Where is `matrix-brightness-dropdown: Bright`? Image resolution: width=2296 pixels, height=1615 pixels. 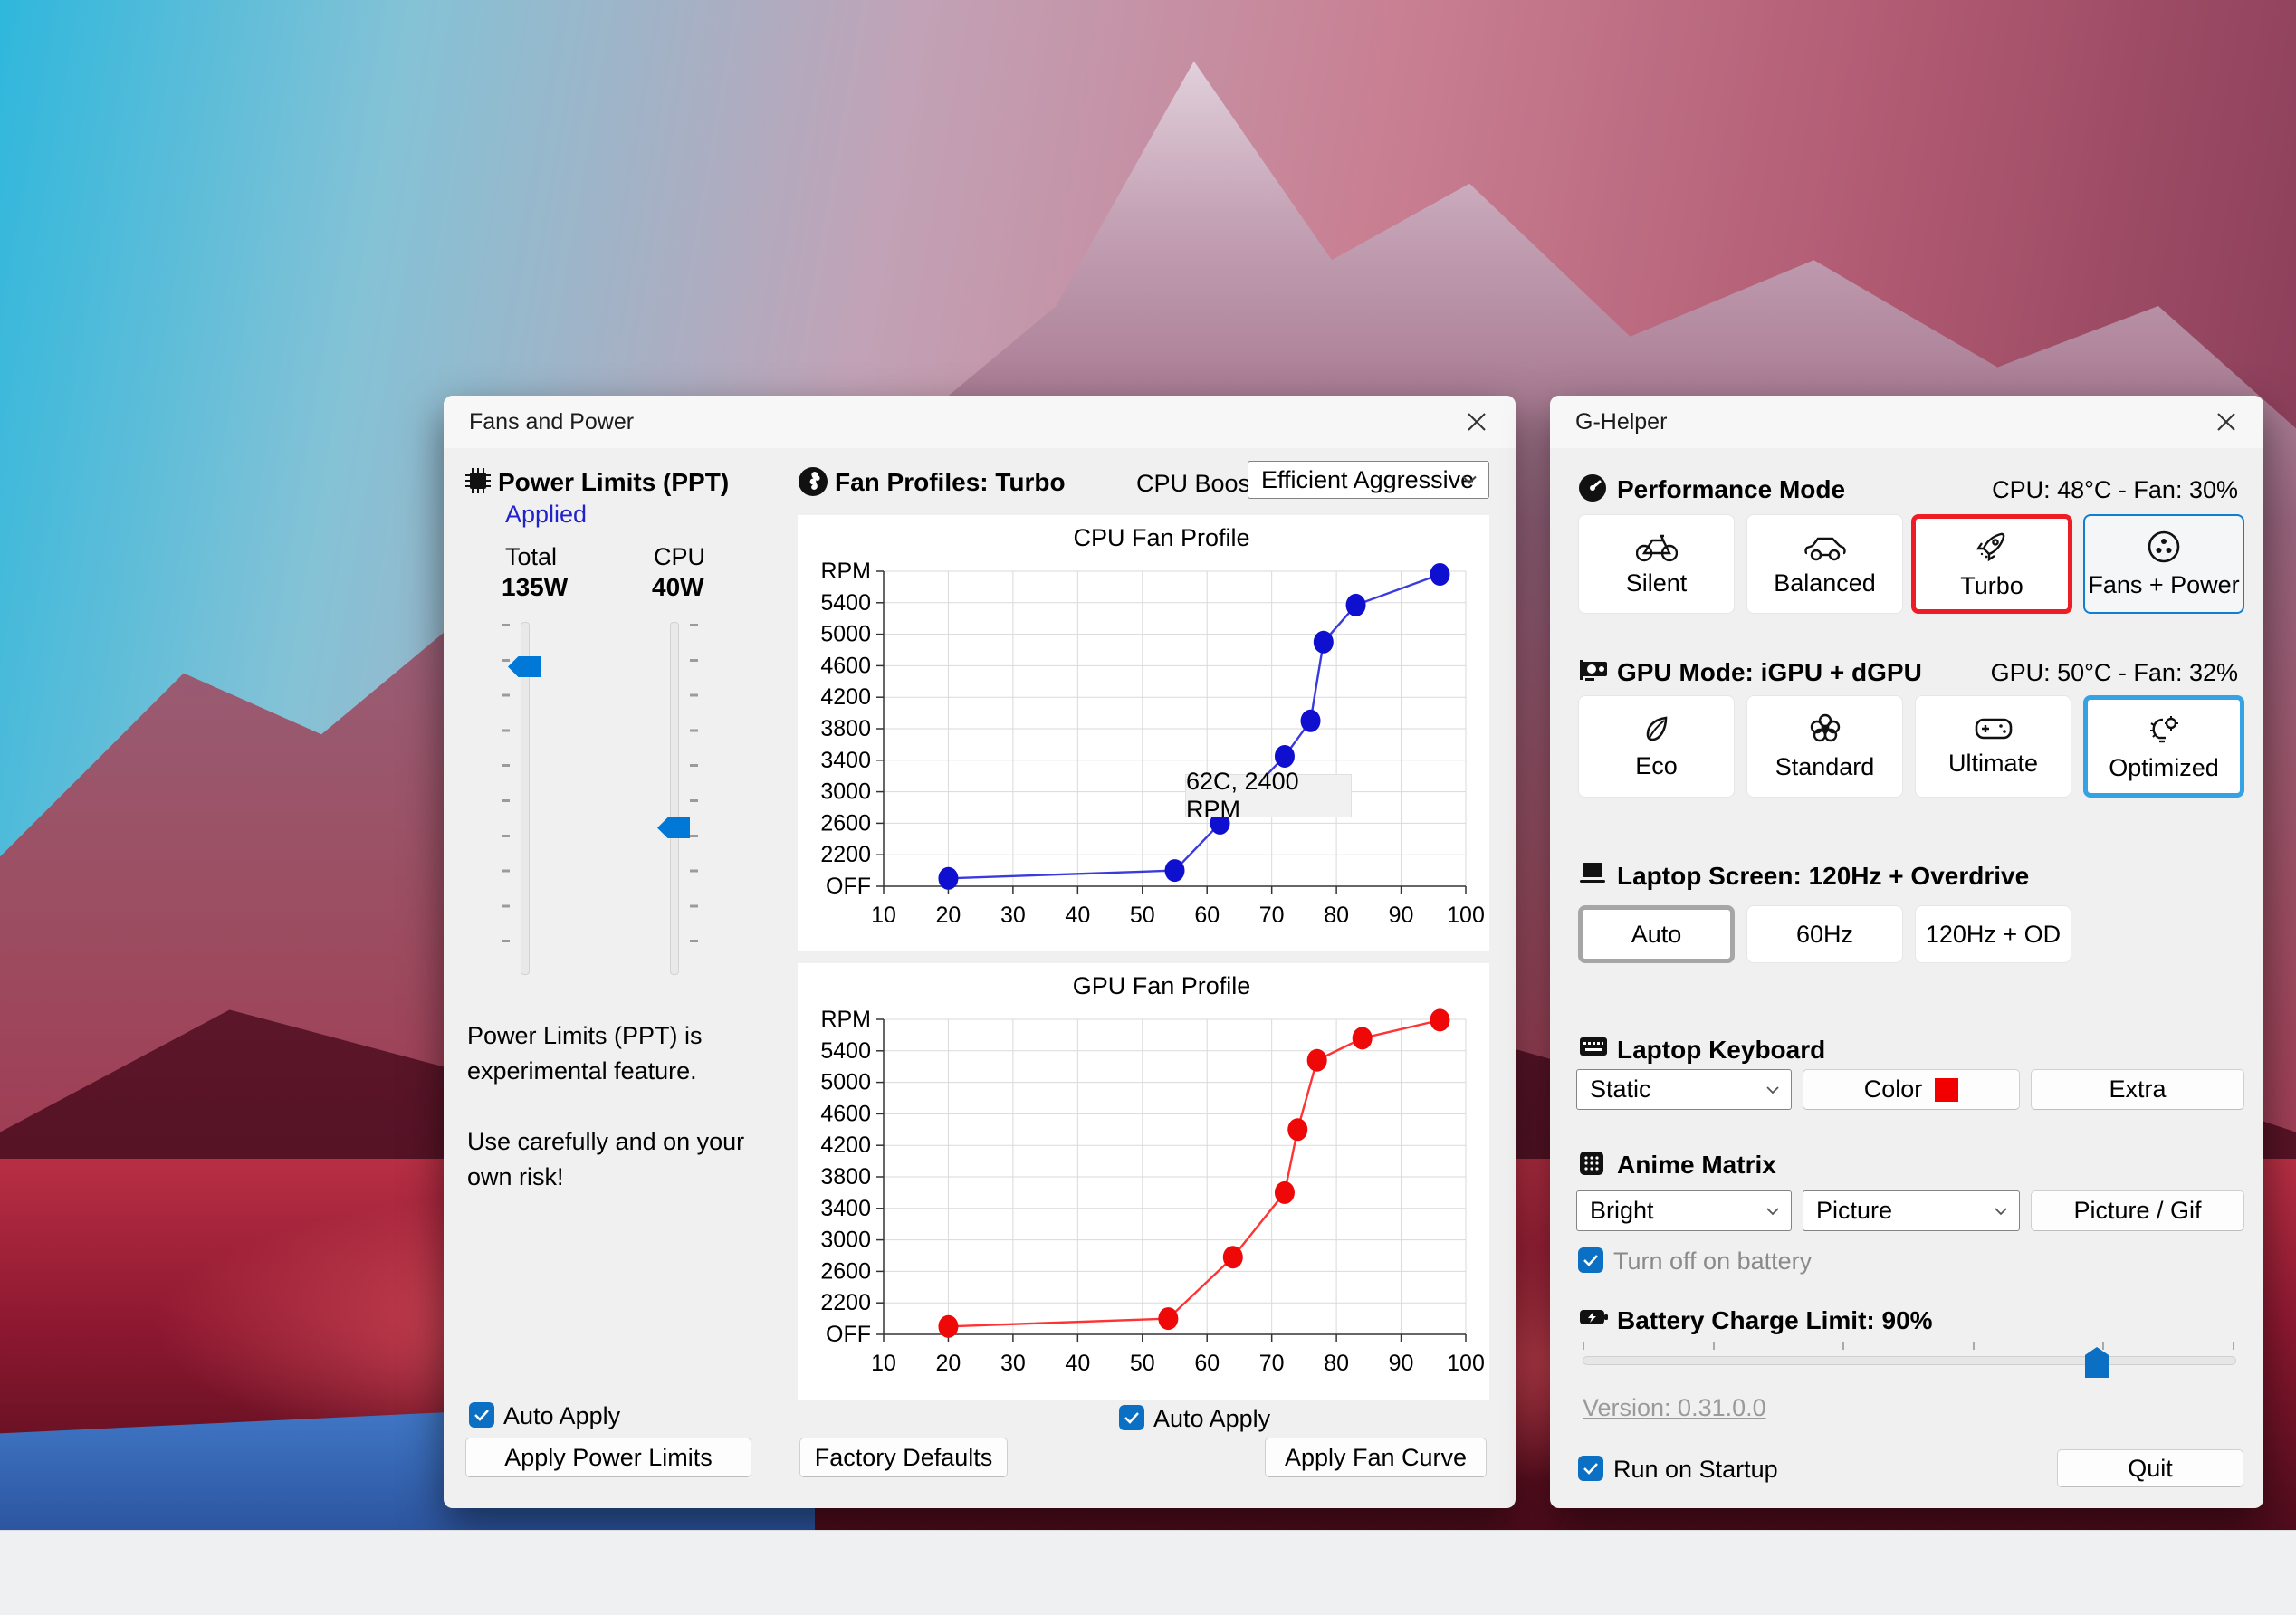 matrix-brightness-dropdown: Bright is located at coordinates (1684, 1210).